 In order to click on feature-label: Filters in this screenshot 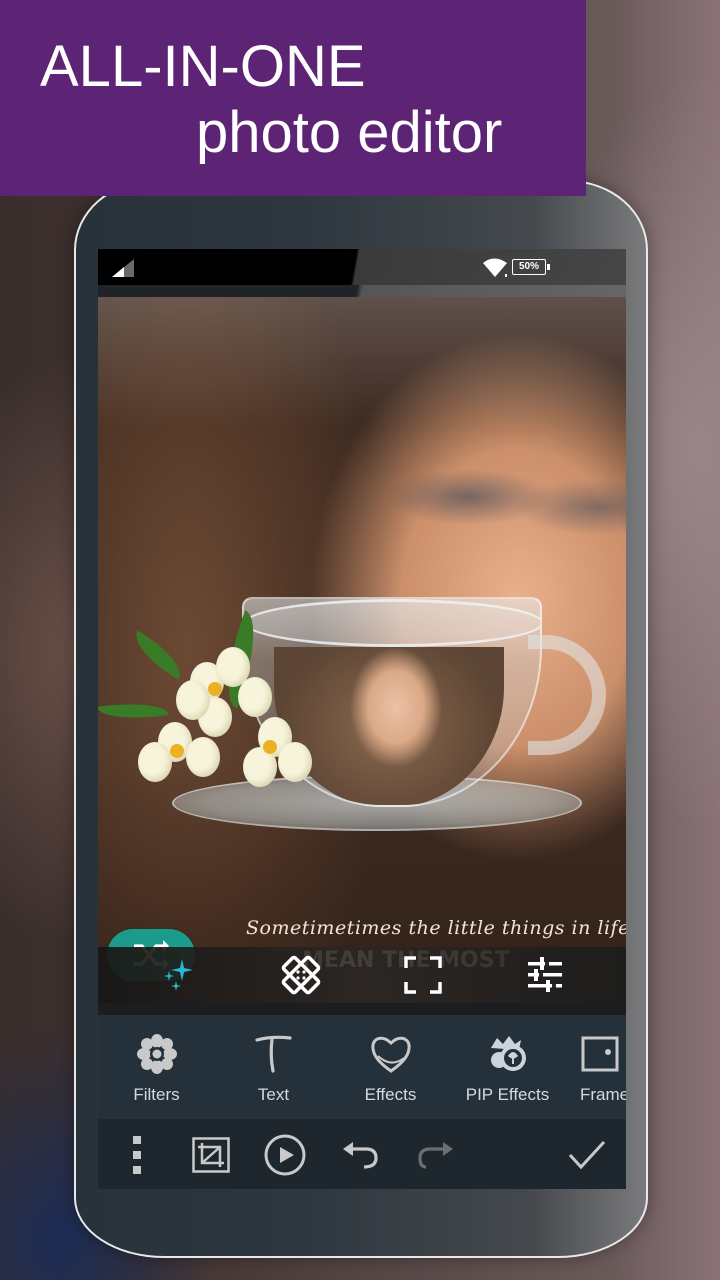, I will do `click(156, 1094)`.